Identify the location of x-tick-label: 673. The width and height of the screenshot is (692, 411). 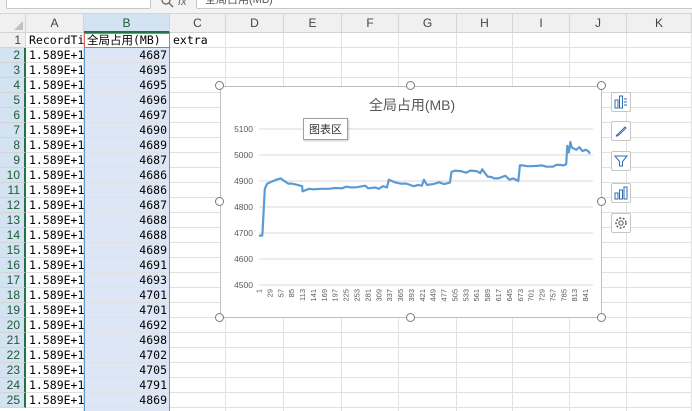
(520, 295).